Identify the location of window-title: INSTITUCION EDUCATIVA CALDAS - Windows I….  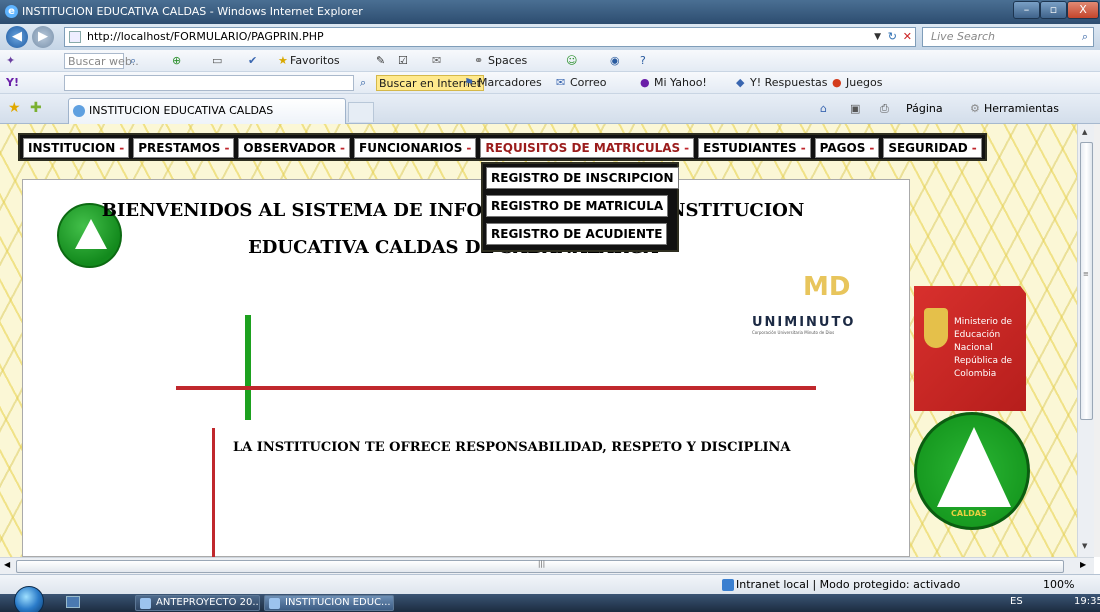
(192, 11).